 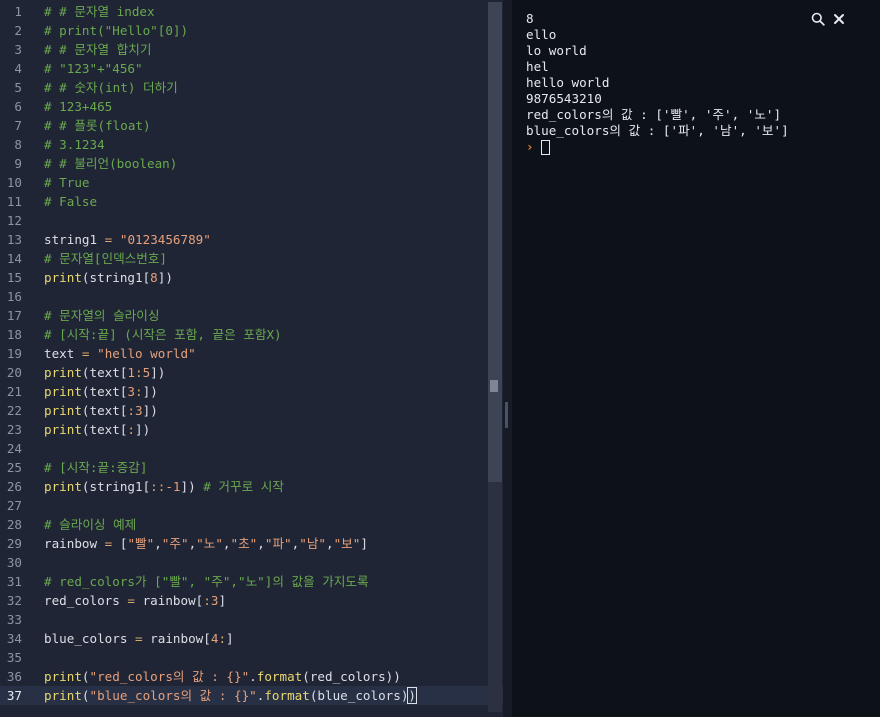 I want to click on code-line: 21 print(text[3:]), so click(x=251, y=391).